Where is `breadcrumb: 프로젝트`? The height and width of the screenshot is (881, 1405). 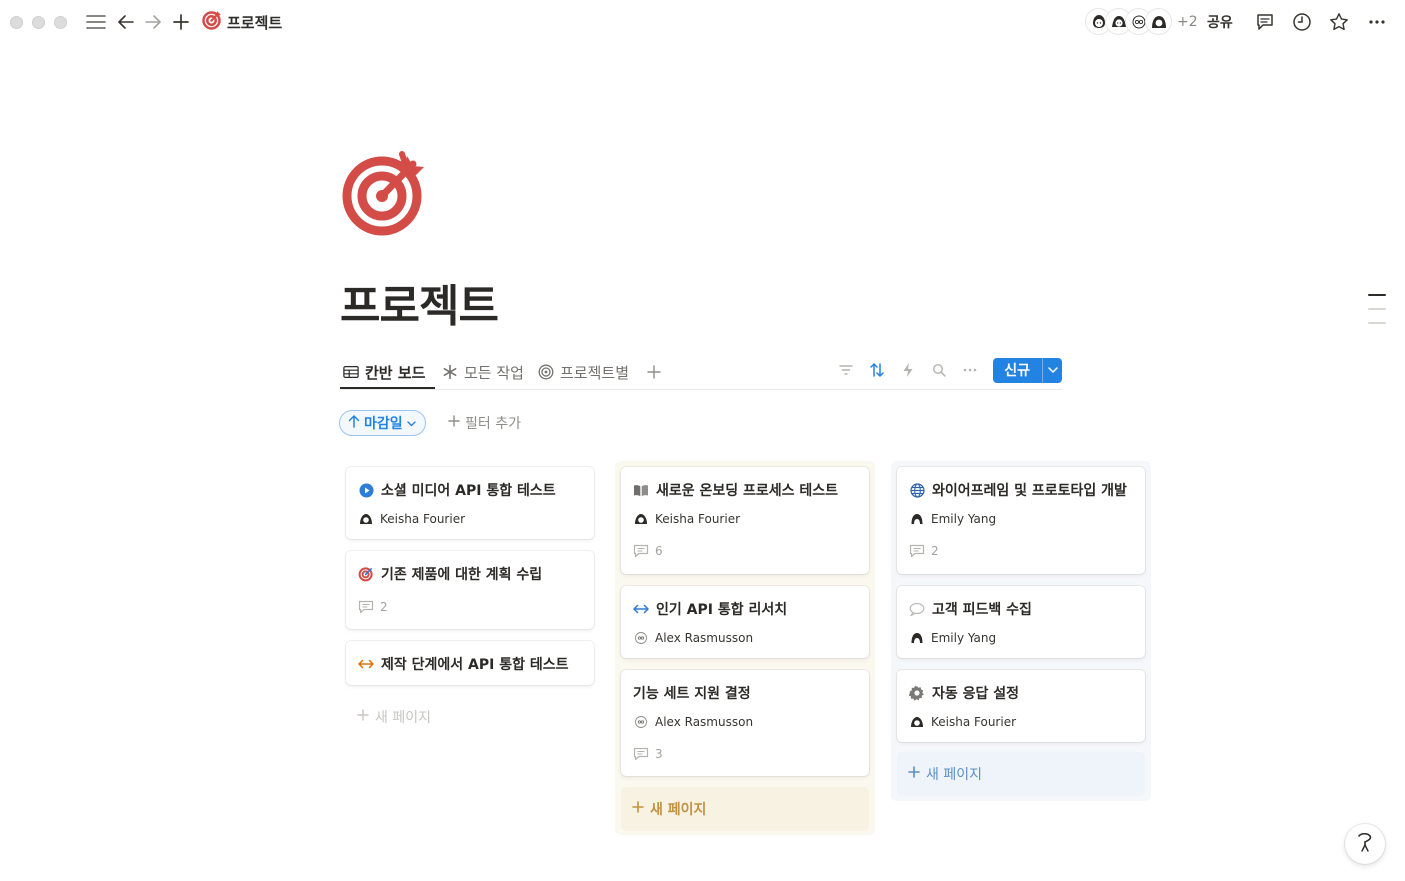 breadcrumb: 프로젝트 is located at coordinates (242, 22).